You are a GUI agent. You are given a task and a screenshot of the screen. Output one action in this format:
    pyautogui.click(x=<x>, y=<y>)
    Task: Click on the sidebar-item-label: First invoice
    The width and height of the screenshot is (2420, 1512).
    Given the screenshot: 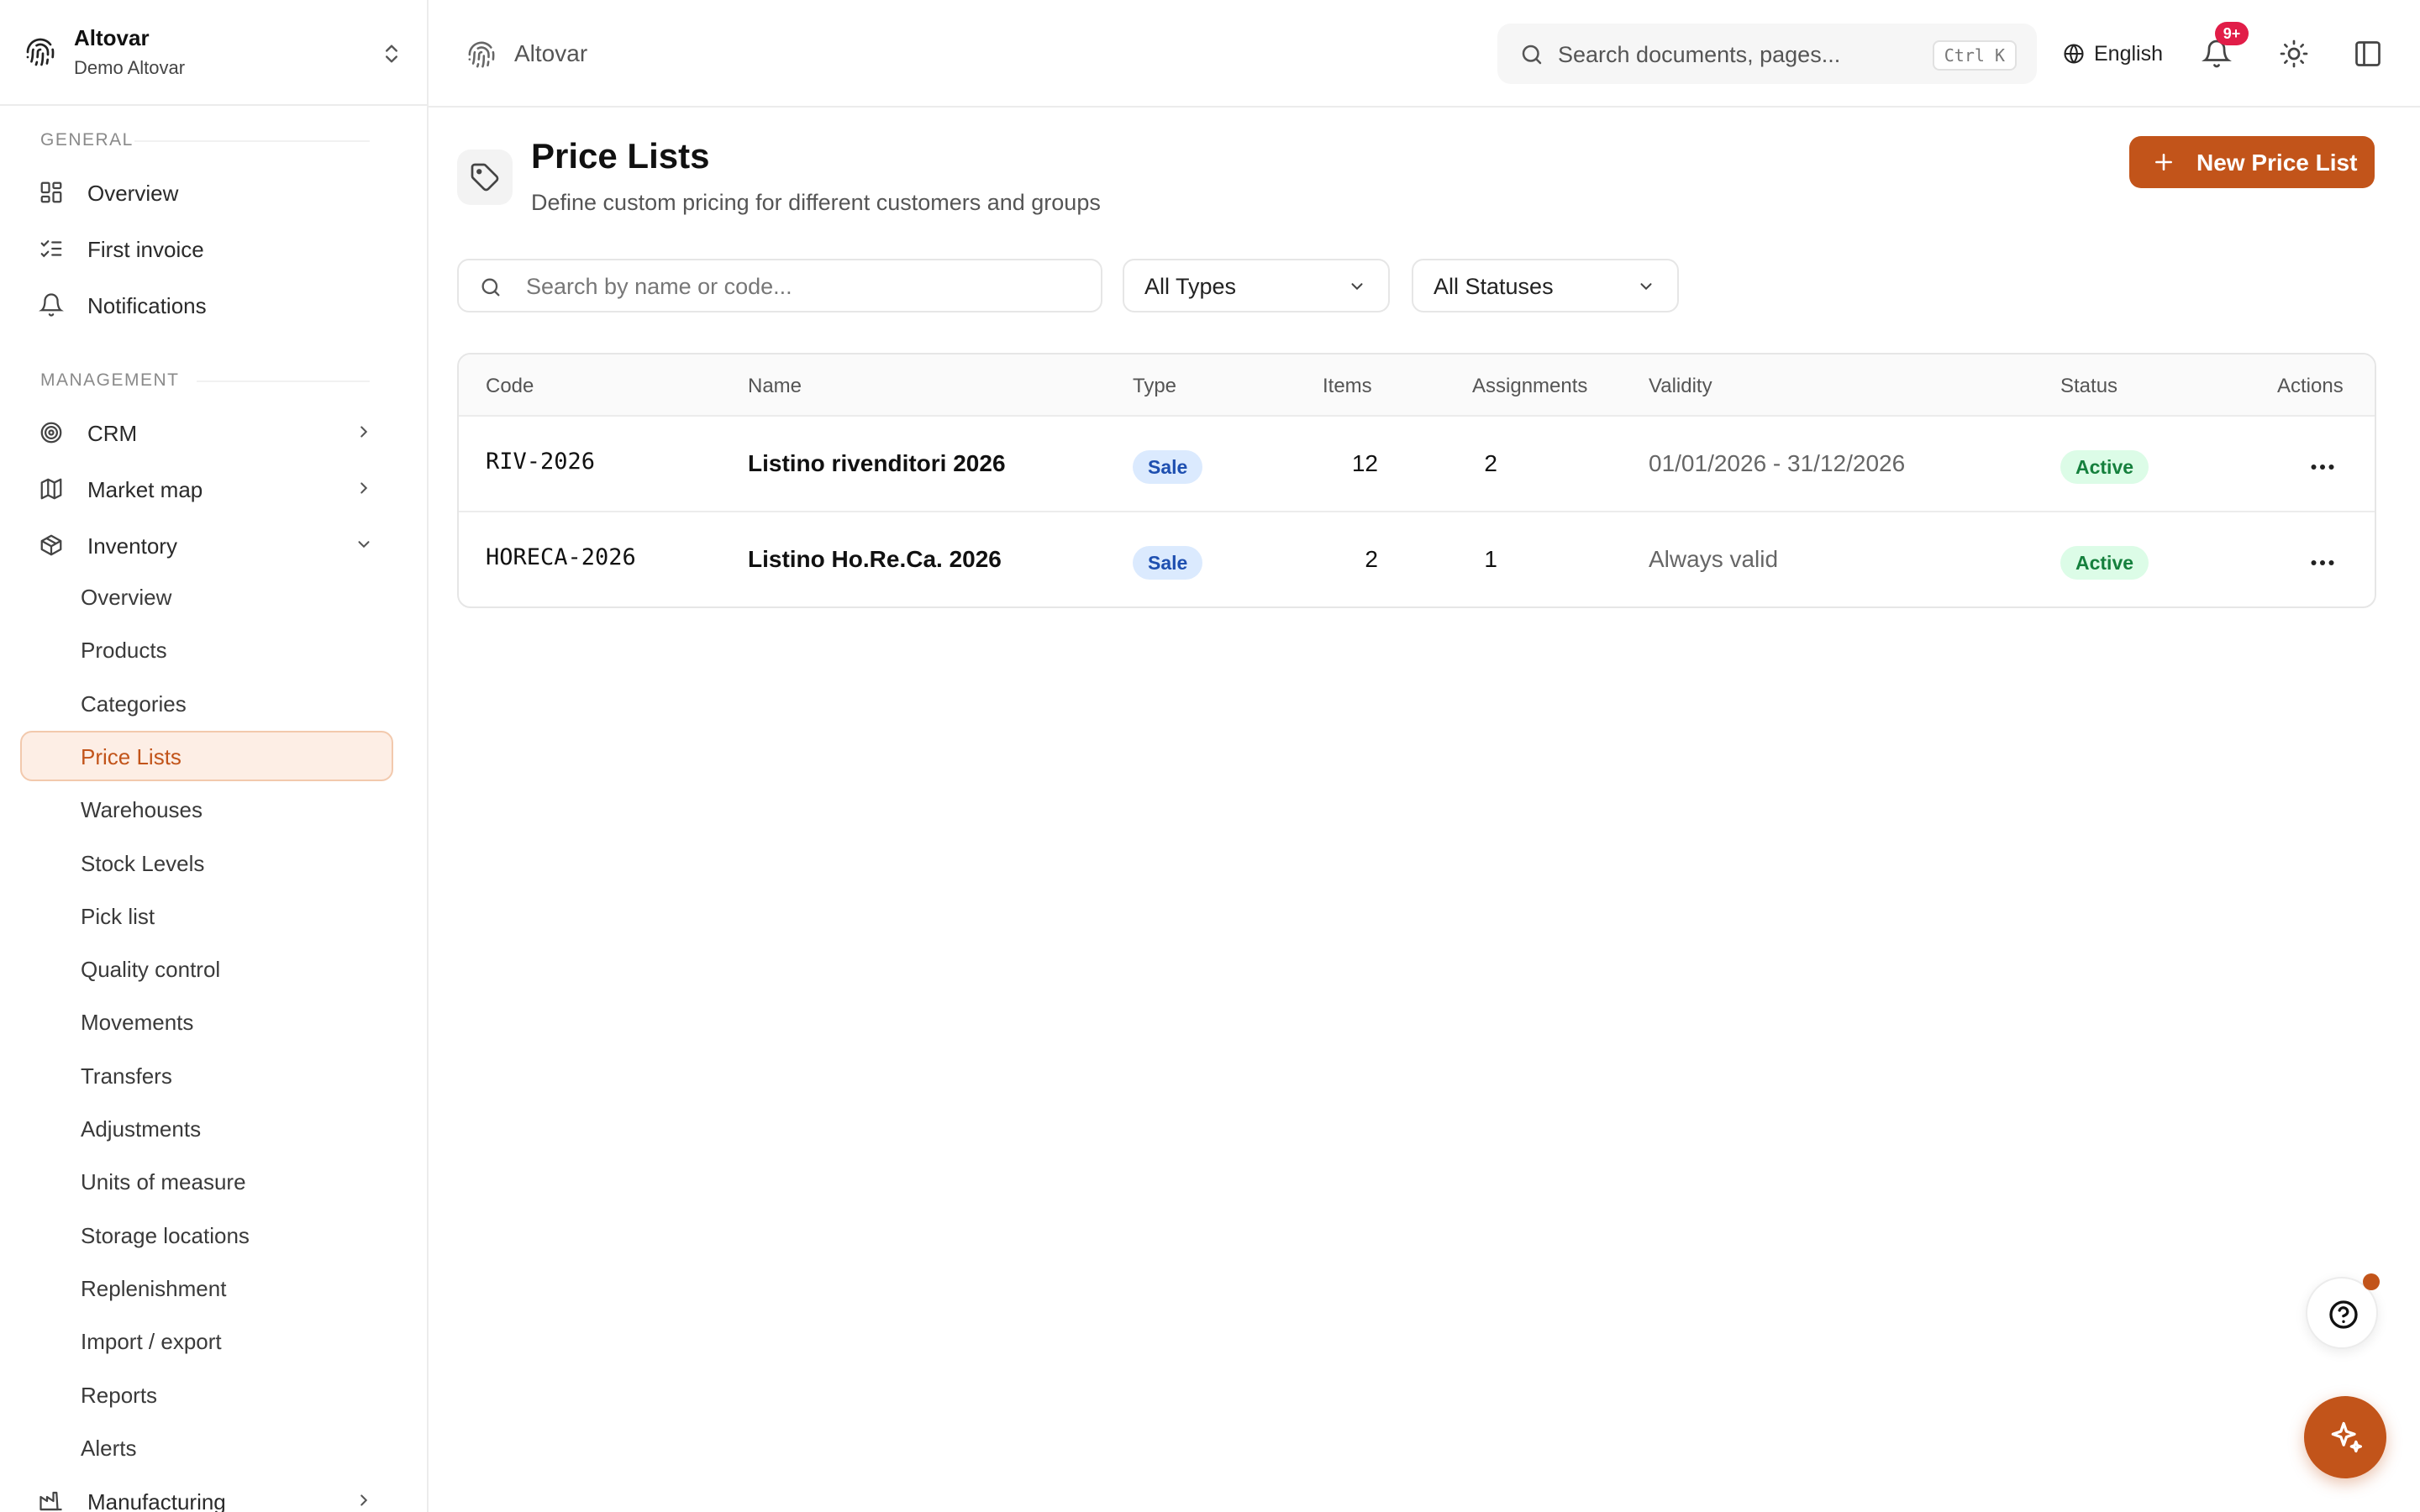 What is the action you would take?
    pyautogui.click(x=146, y=249)
    